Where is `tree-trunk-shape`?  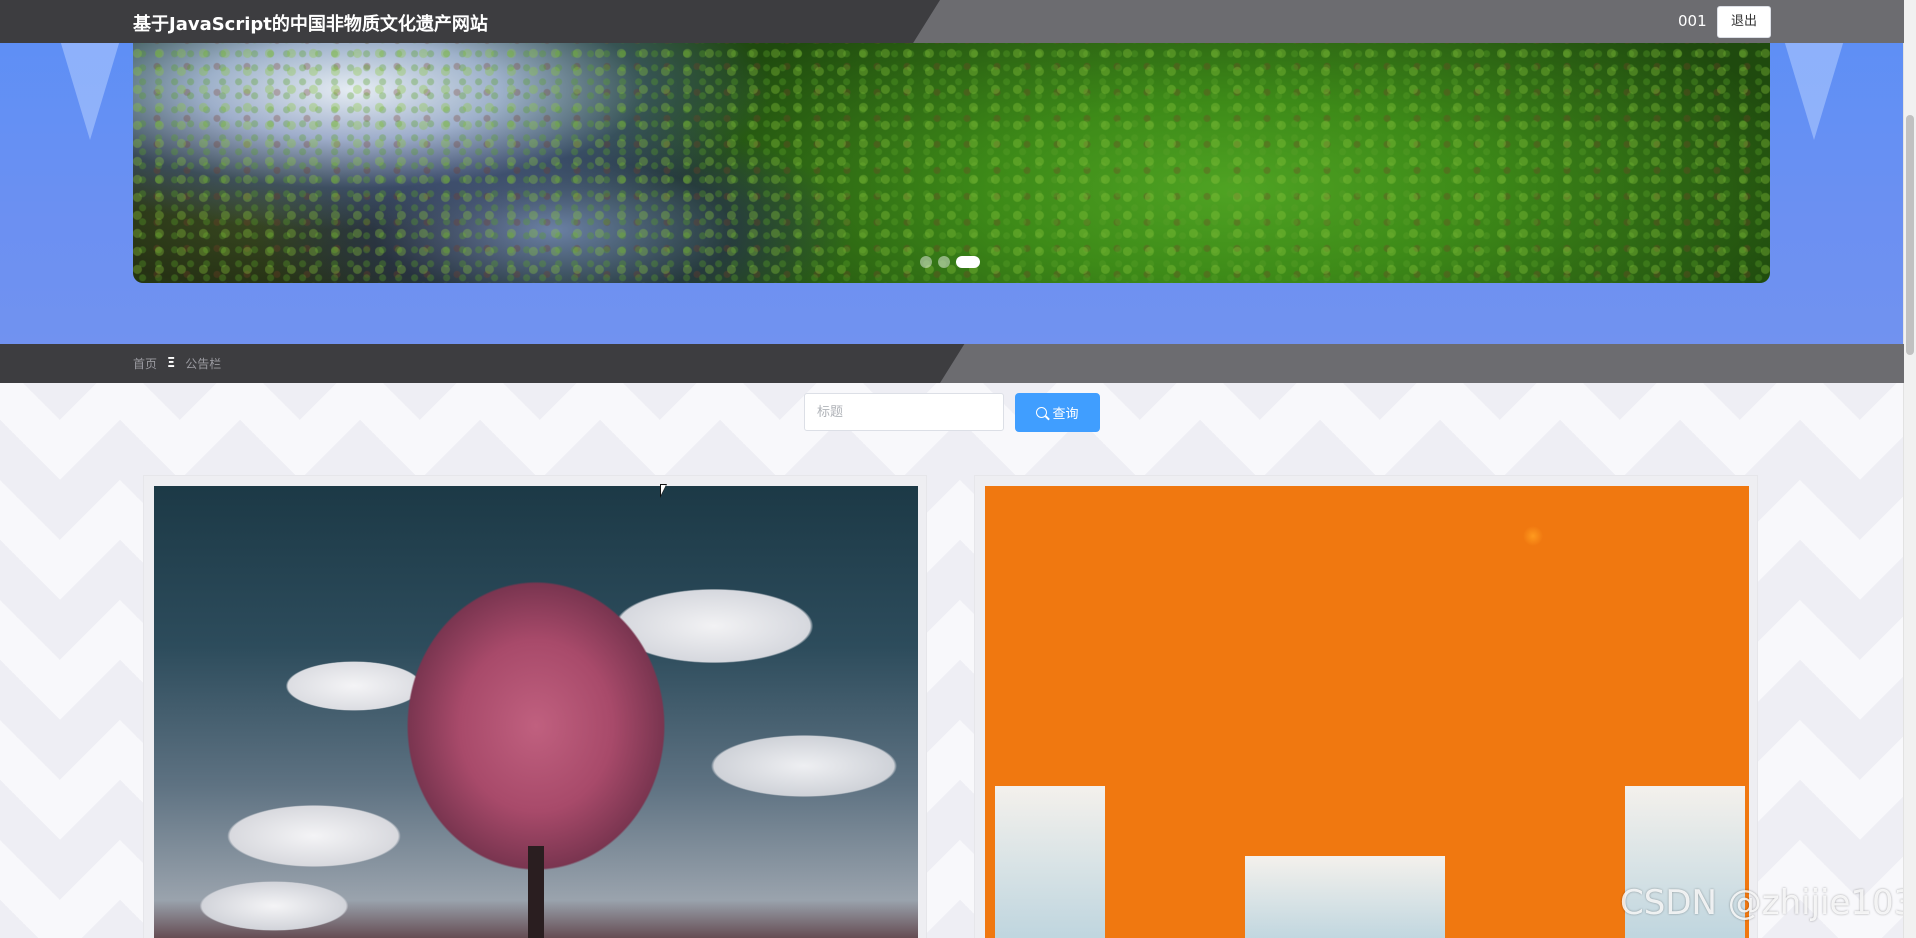 tree-trunk-shape is located at coordinates (536, 892).